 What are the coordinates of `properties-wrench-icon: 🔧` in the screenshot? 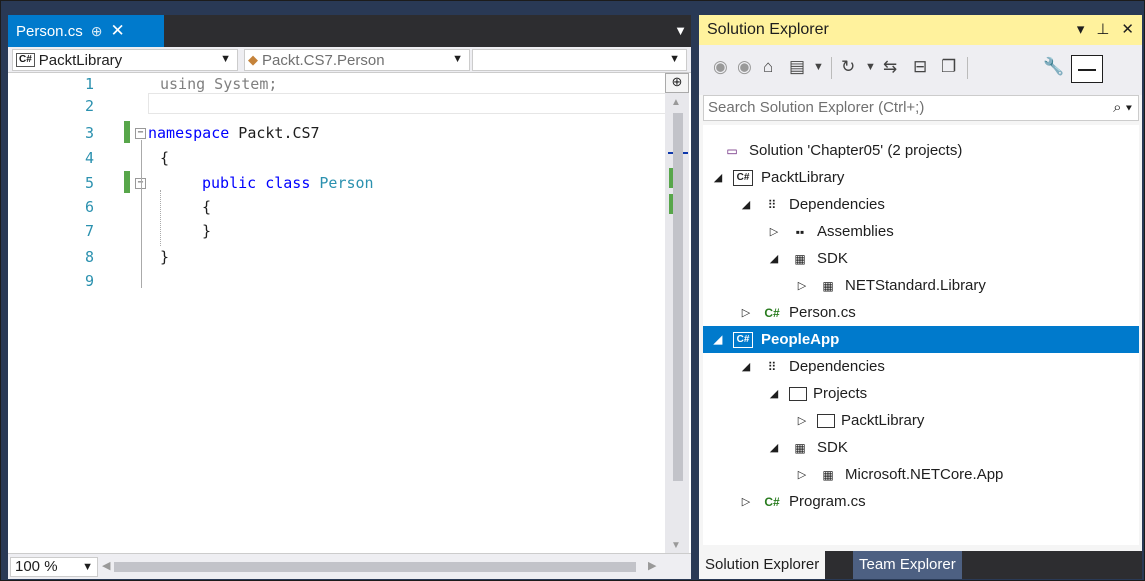 It's located at (1053, 67).